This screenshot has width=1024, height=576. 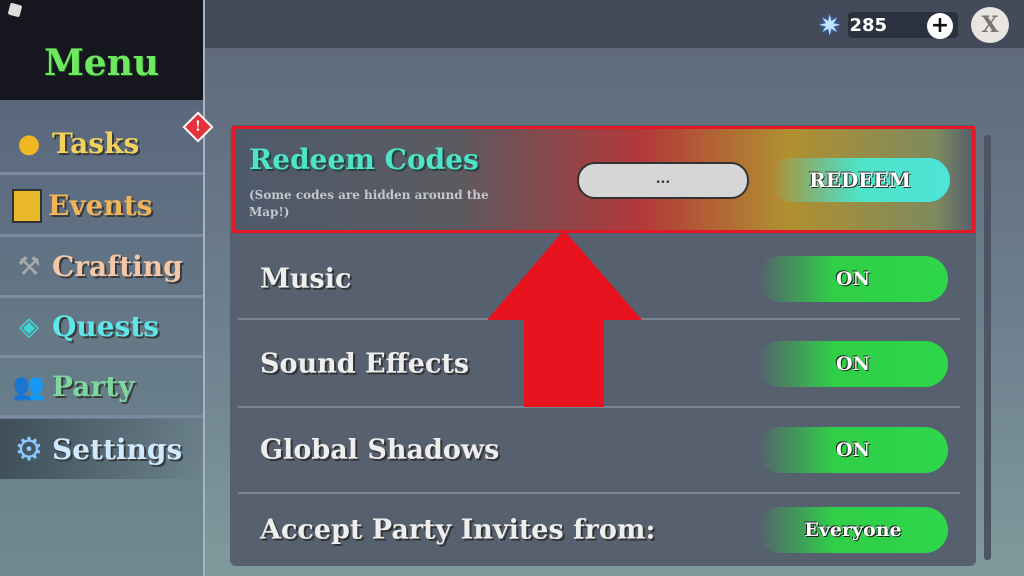 I want to click on sound-effects-toggle: ON, so click(x=853, y=364).